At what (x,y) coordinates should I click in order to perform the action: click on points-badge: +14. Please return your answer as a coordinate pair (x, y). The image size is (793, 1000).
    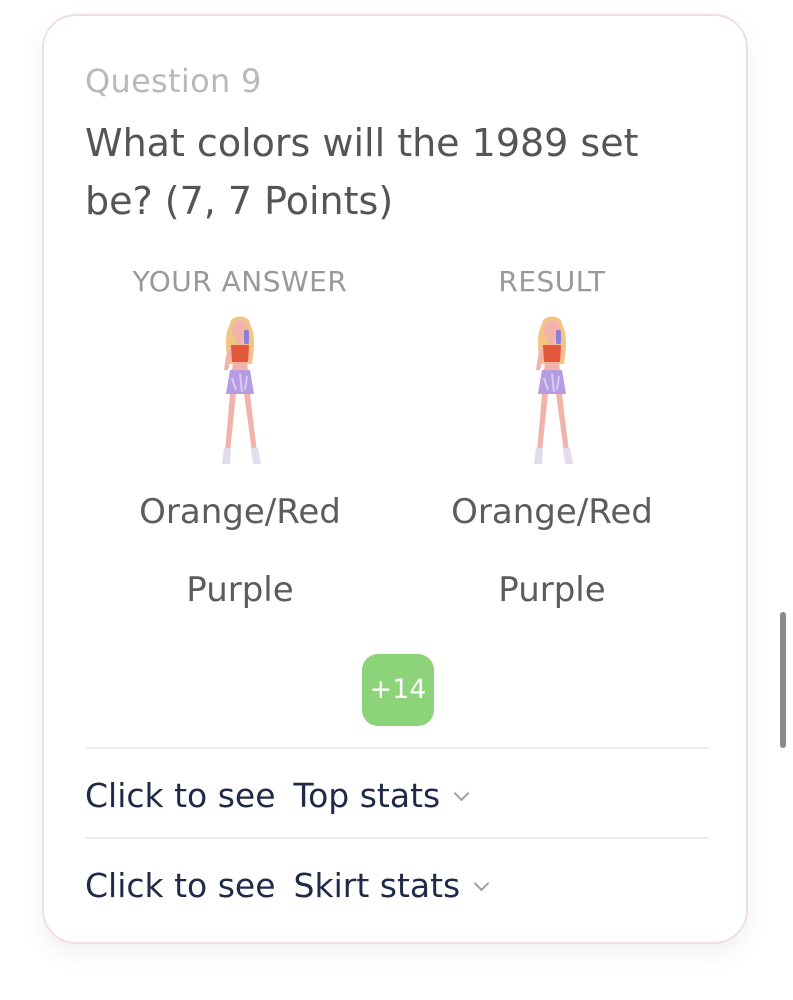
    Looking at the image, I should click on (398, 690).